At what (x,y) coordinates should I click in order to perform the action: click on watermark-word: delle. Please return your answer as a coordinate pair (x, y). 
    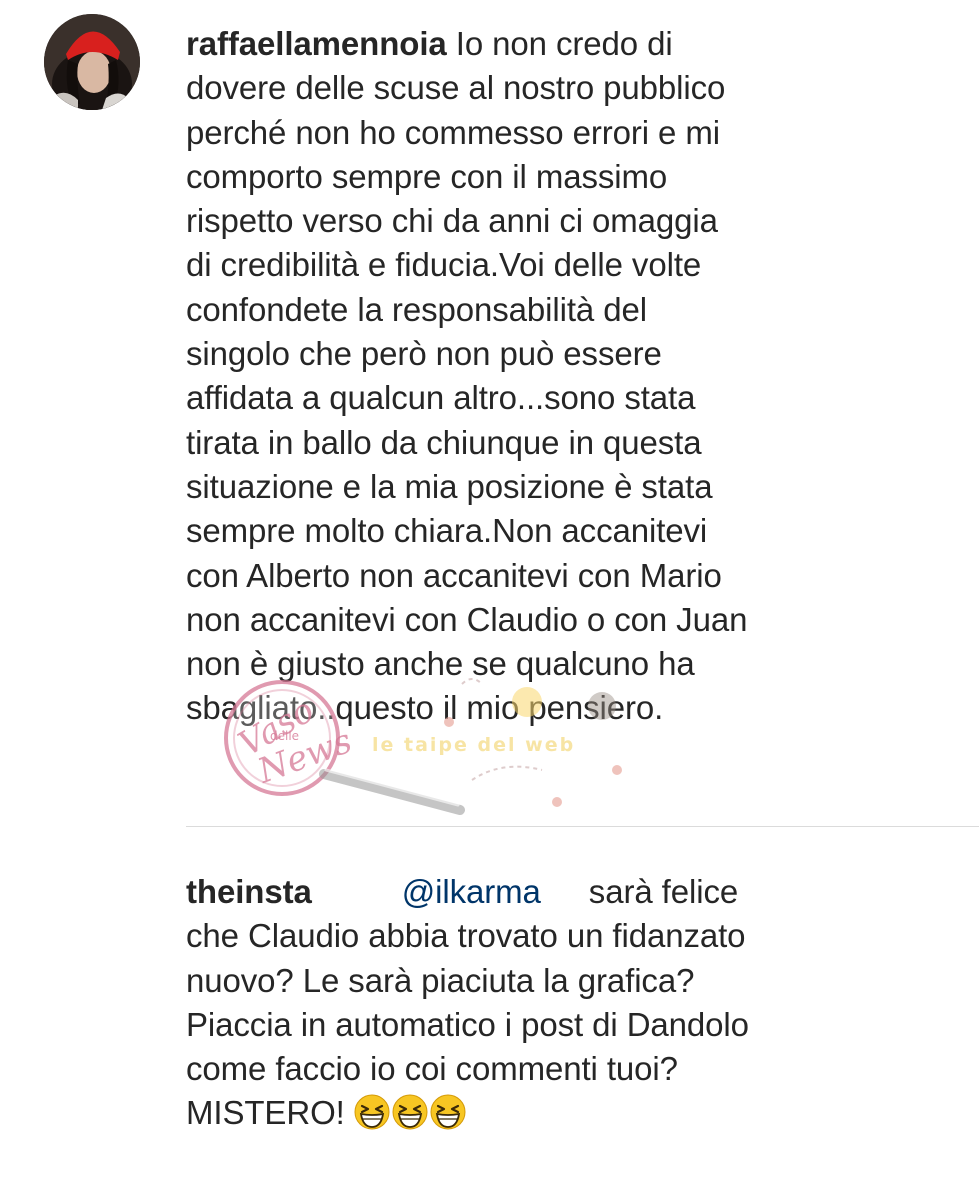
    Looking at the image, I should click on (284, 736).